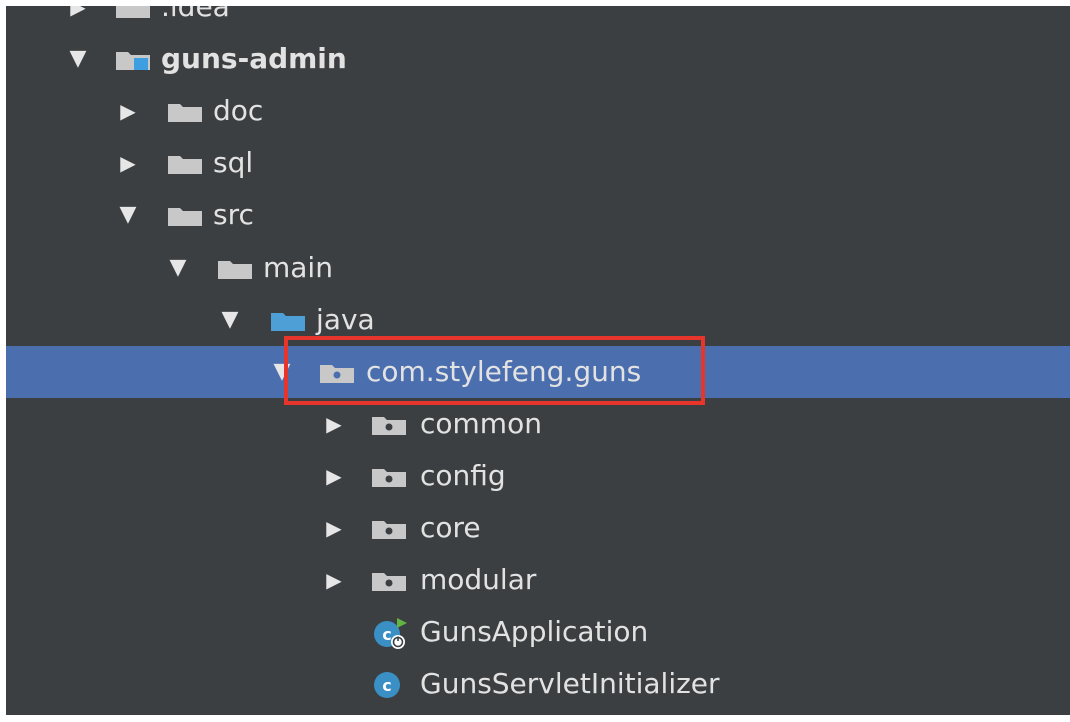 The image size is (1070, 722). I want to click on tree-row-label: GunsApplication, so click(534, 631).